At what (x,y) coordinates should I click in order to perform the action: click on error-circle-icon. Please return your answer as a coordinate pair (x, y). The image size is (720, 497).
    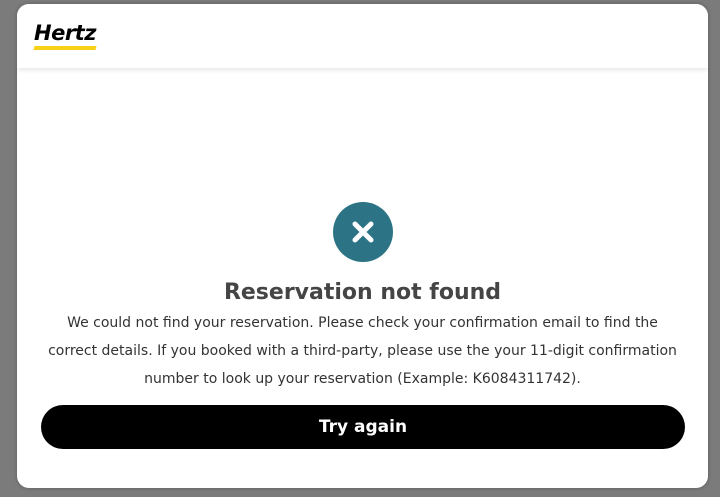
    Looking at the image, I should click on (363, 232).